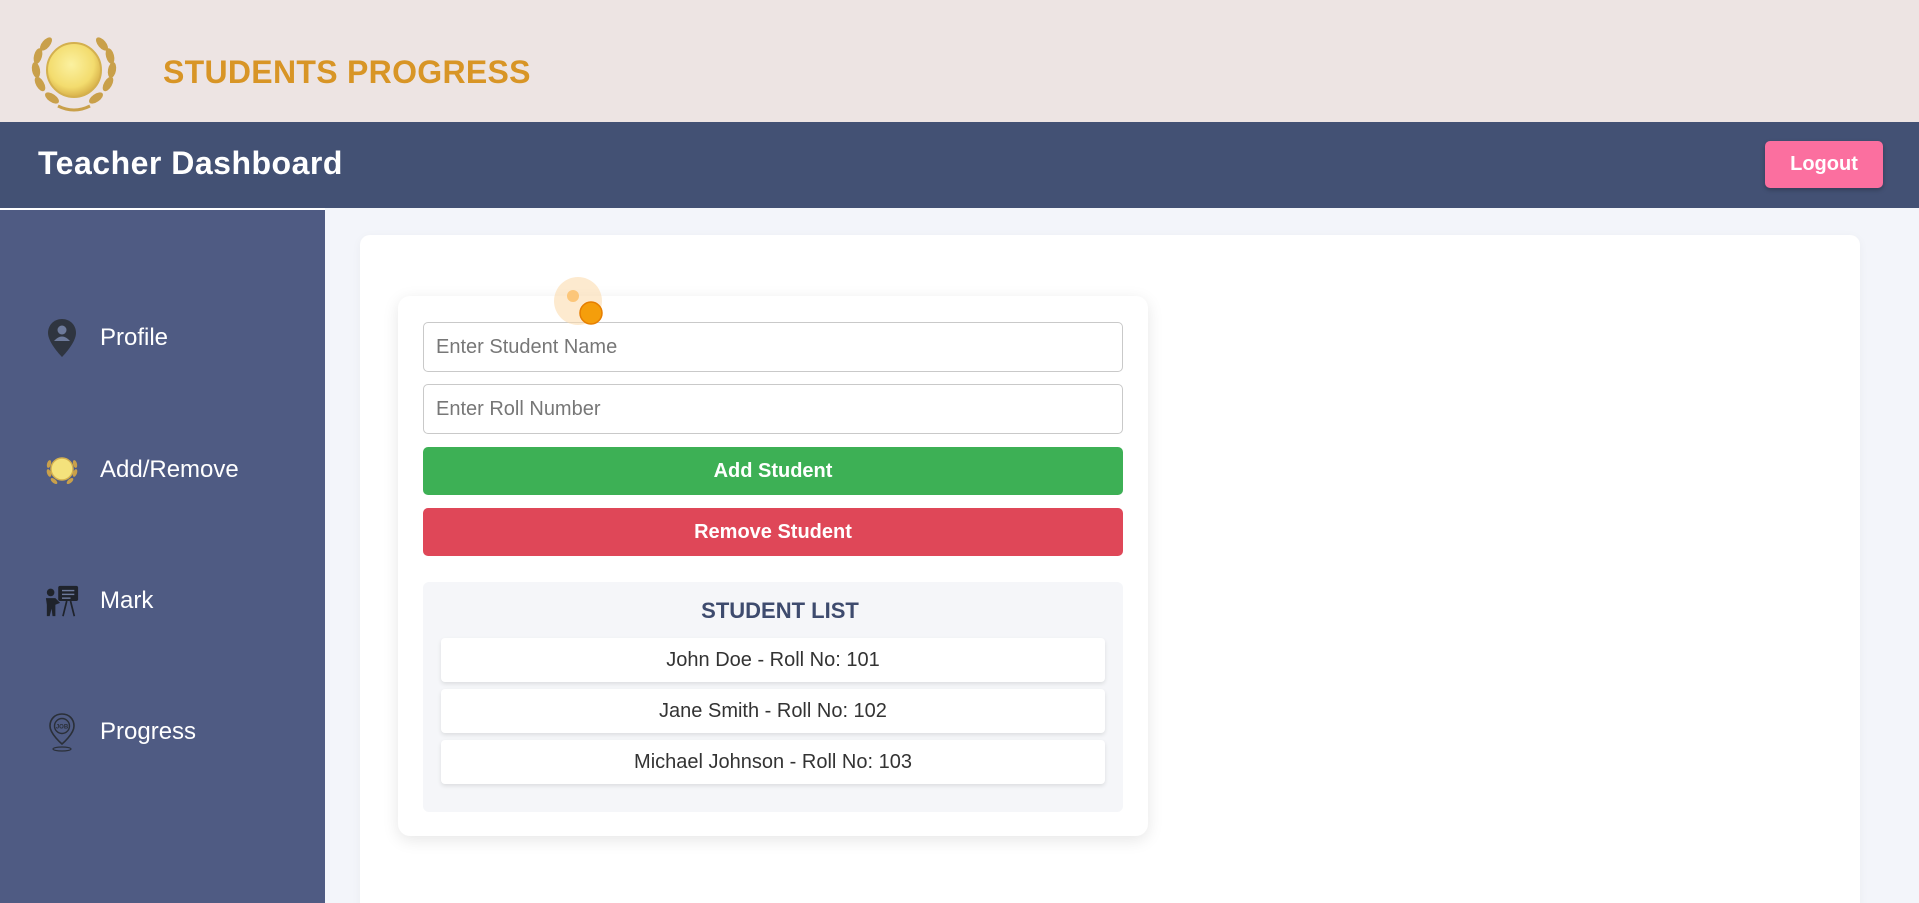 The width and height of the screenshot is (1919, 903). I want to click on student-name-input, so click(773, 347).